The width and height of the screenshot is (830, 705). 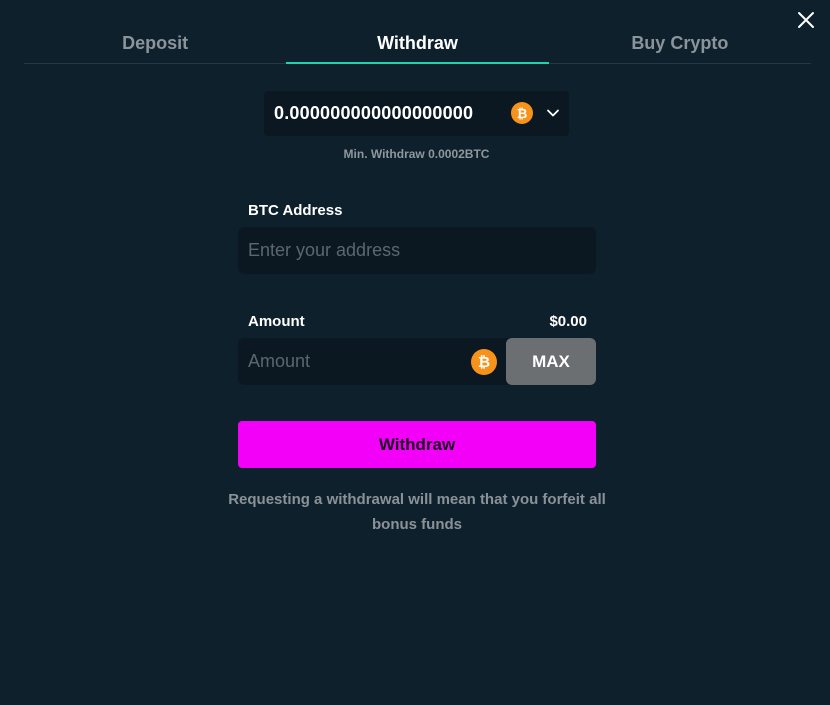 I want to click on amount-label: Amount, so click(x=276, y=321).